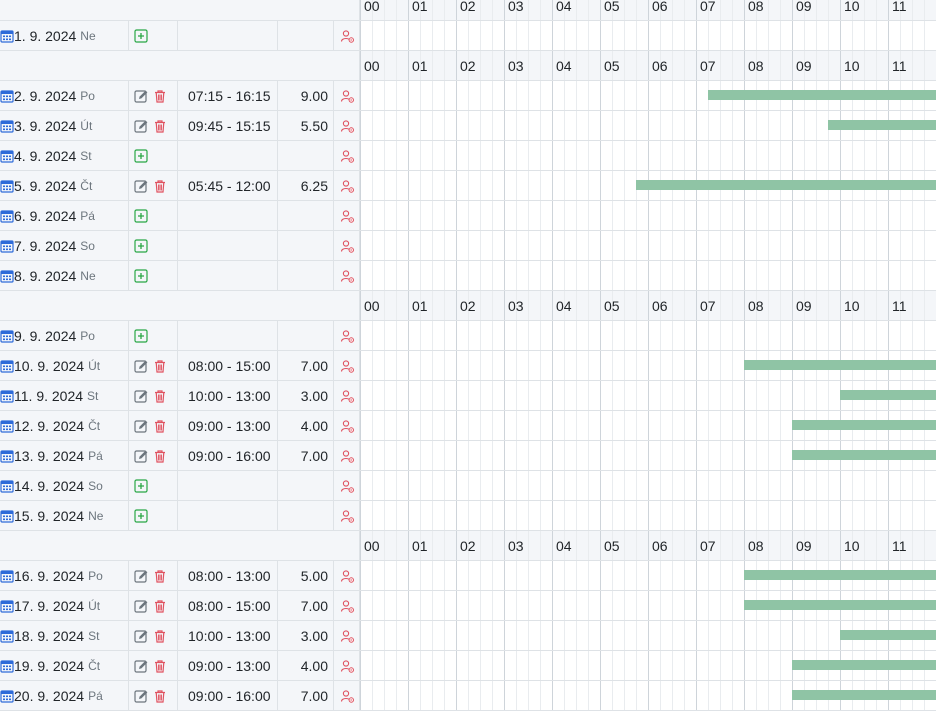  What do you see at coordinates (45, 336) in the screenshot?
I see `day-date: 9. 9. 2024` at bounding box center [45, 336].